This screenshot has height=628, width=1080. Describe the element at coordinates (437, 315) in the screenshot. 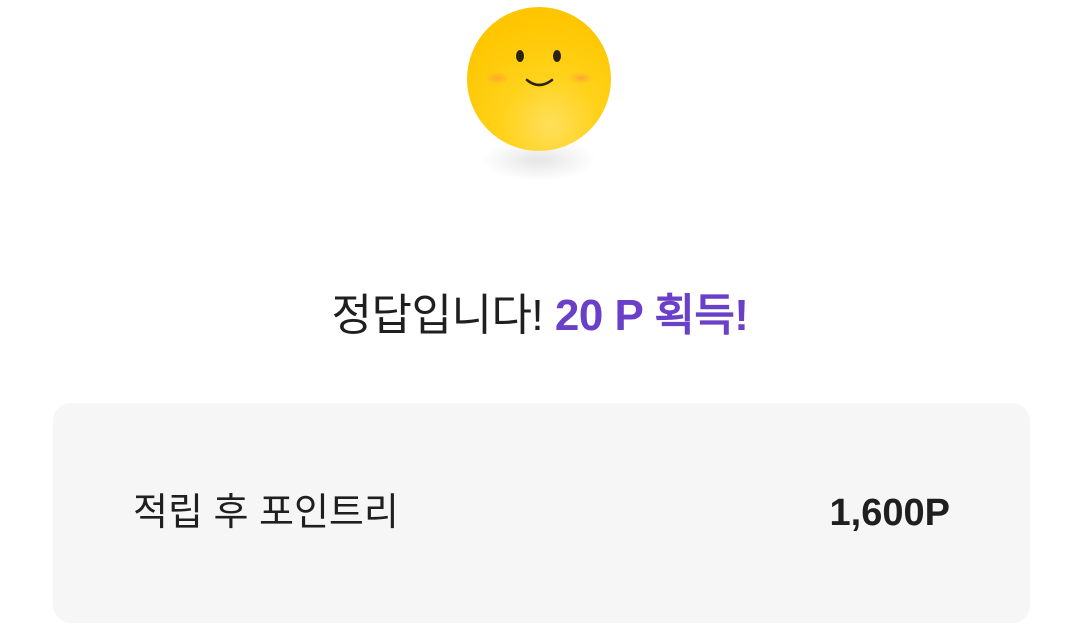

I see `correct-answer-message: 정답입니다!` at that location.